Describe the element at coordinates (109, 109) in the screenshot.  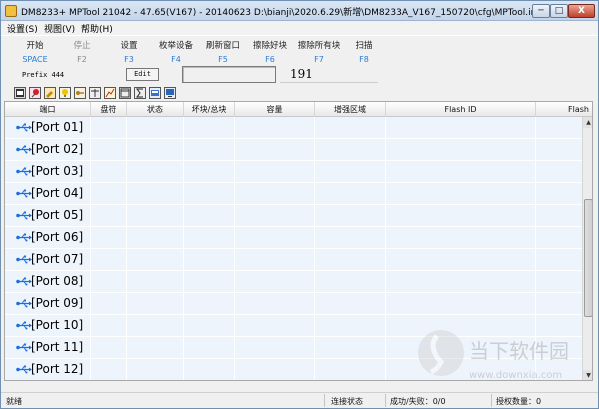
I see `col-drive: 盘符` at that location.